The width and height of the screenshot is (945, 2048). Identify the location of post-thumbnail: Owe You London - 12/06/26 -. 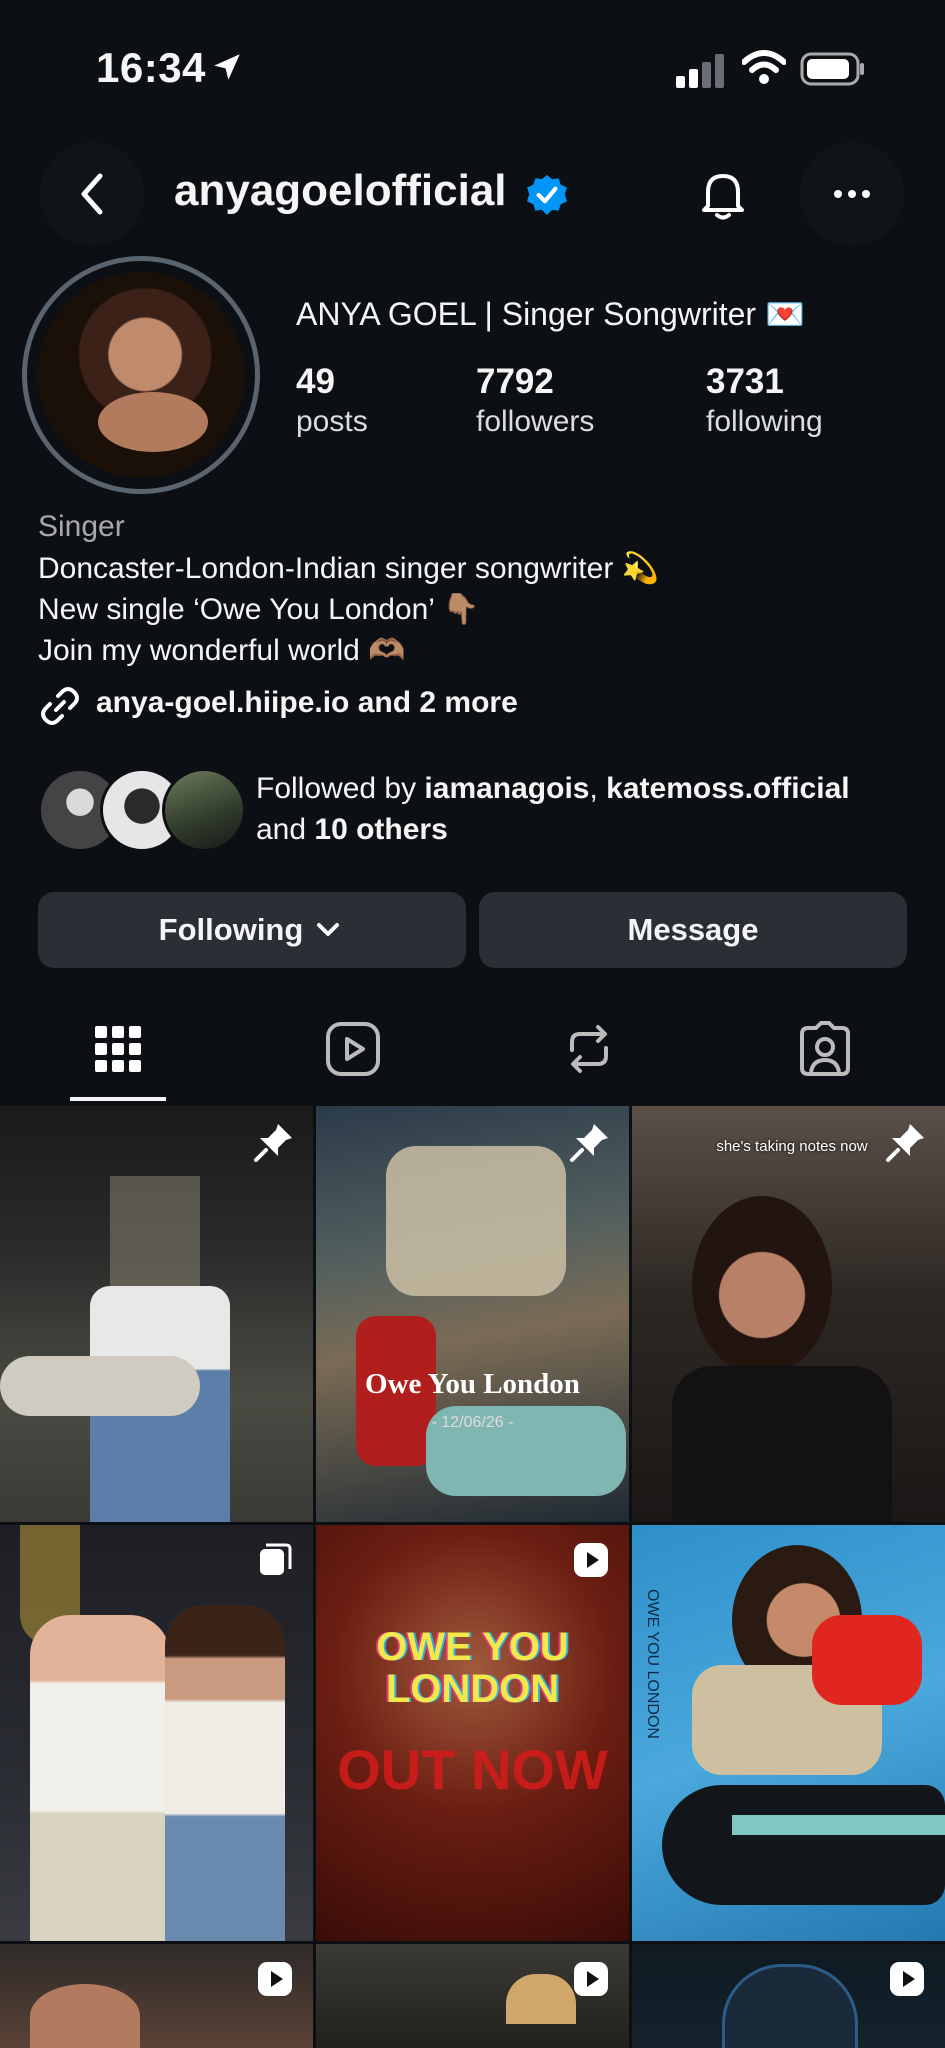
(472, 1314).